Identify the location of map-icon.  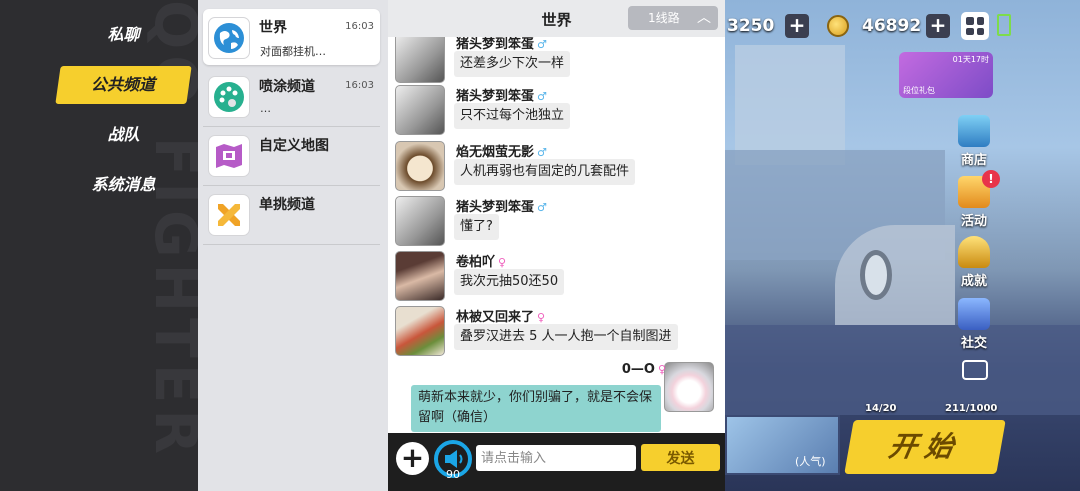
(229, 156).